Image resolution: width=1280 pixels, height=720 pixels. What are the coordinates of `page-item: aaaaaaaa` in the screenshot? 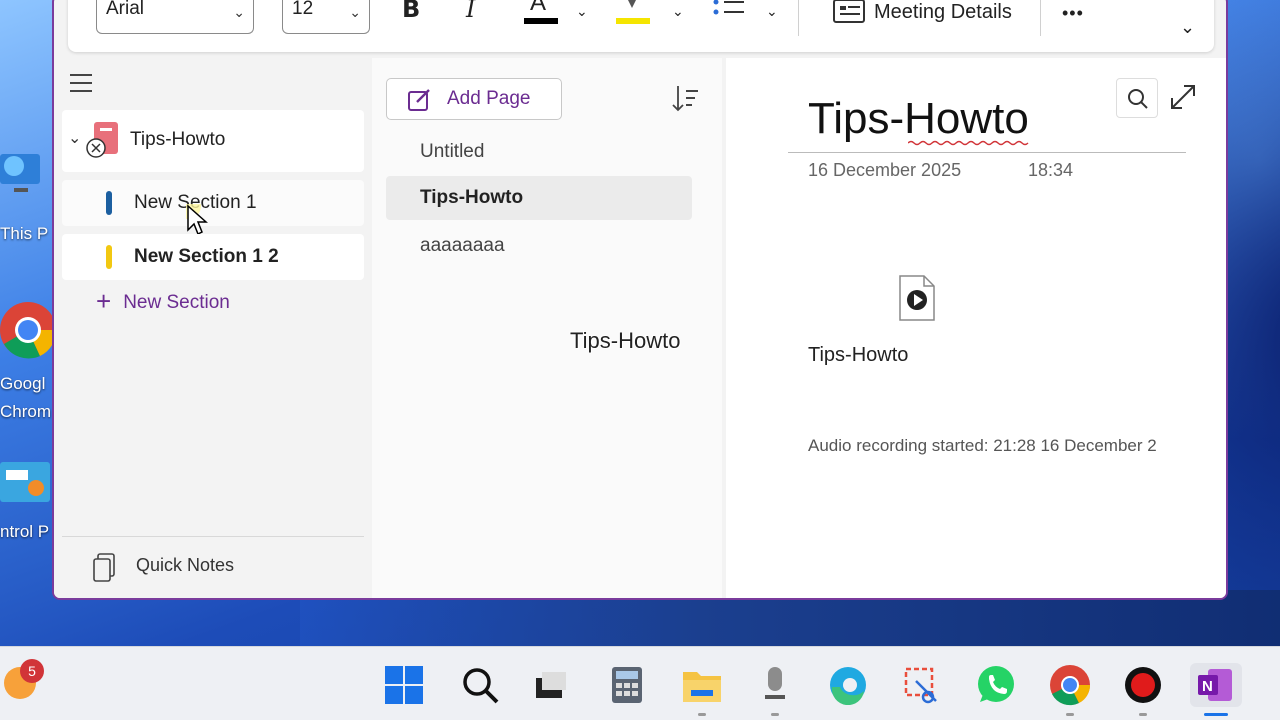 It's located at (539, 246).